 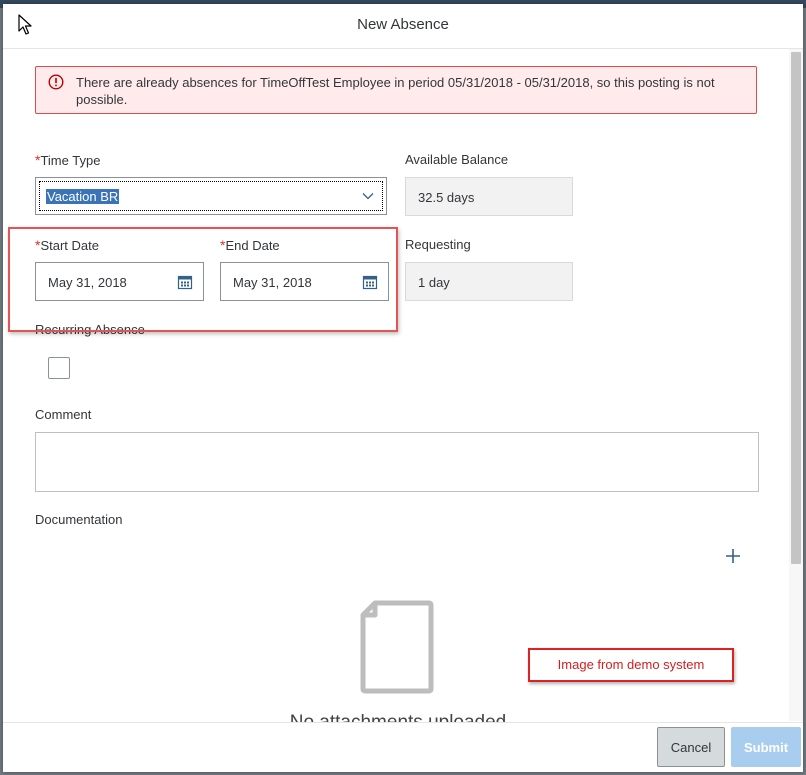 I want to click on chevron-down-icon, so click(x=368, y=196).